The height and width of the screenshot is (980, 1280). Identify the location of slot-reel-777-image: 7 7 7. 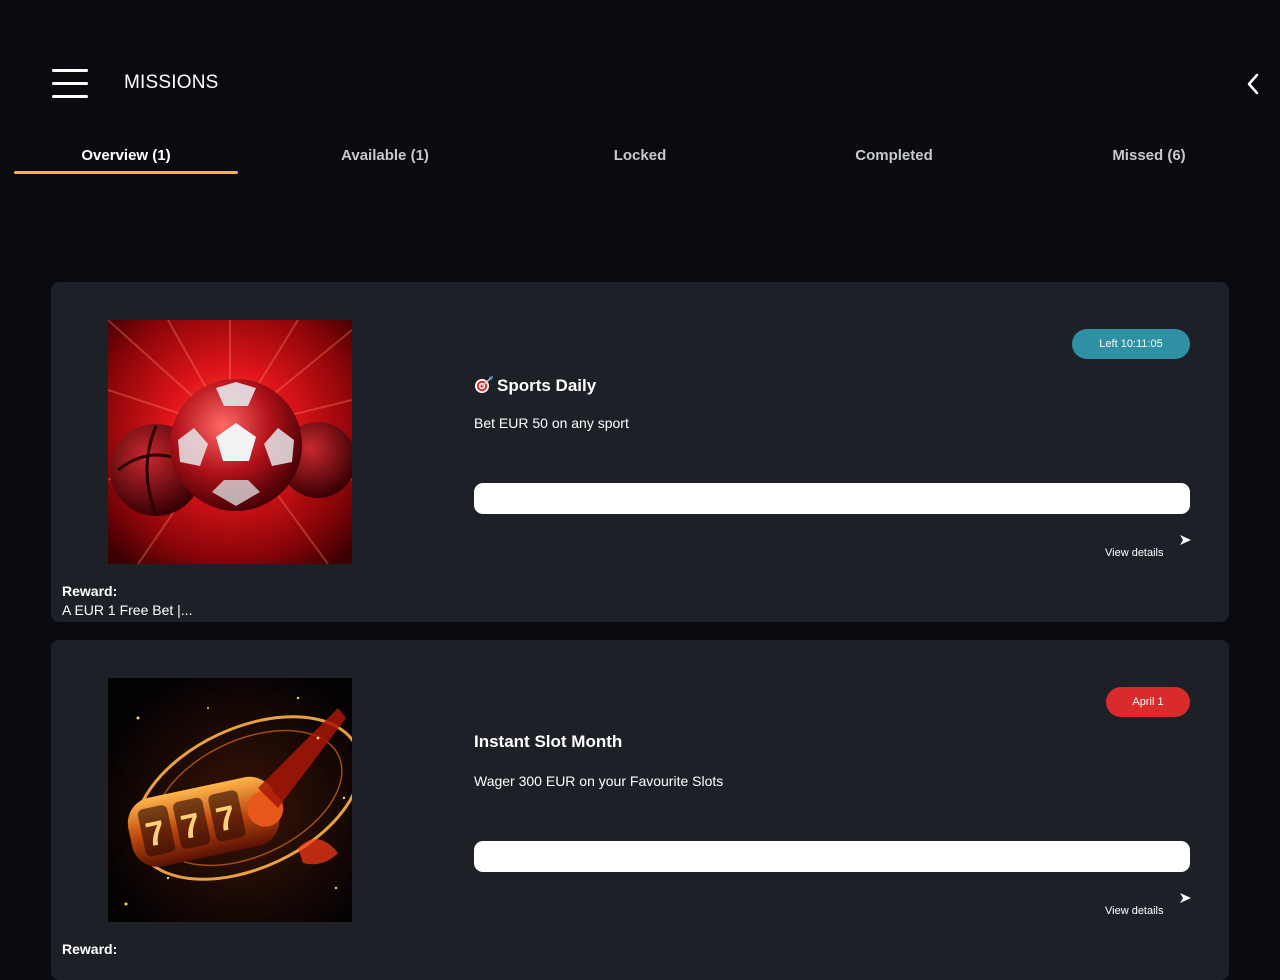
(230, 800).